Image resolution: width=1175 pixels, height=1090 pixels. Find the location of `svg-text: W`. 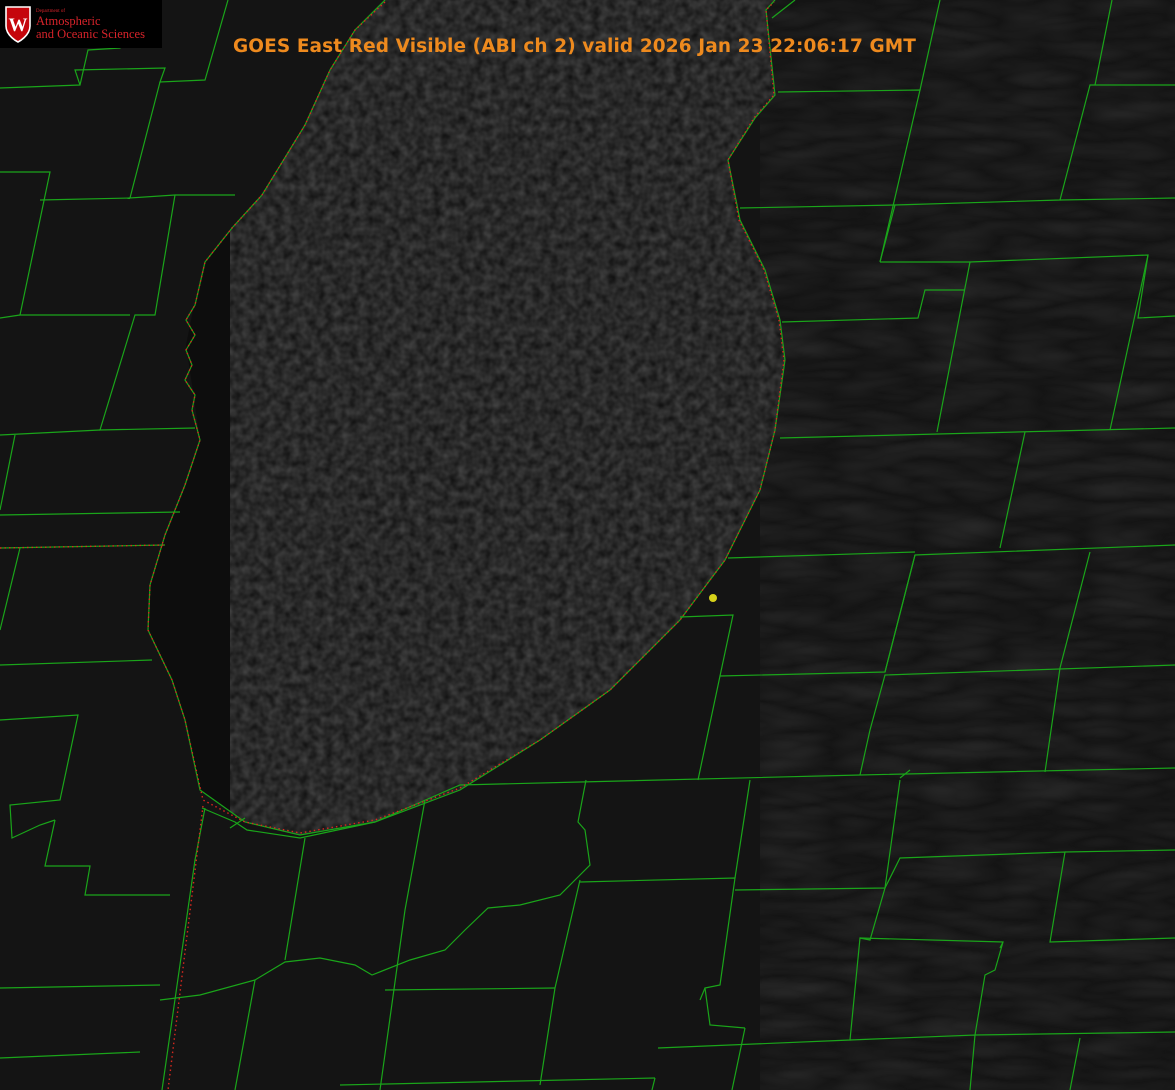

svg-text: W is located at coordinates (18, 25).